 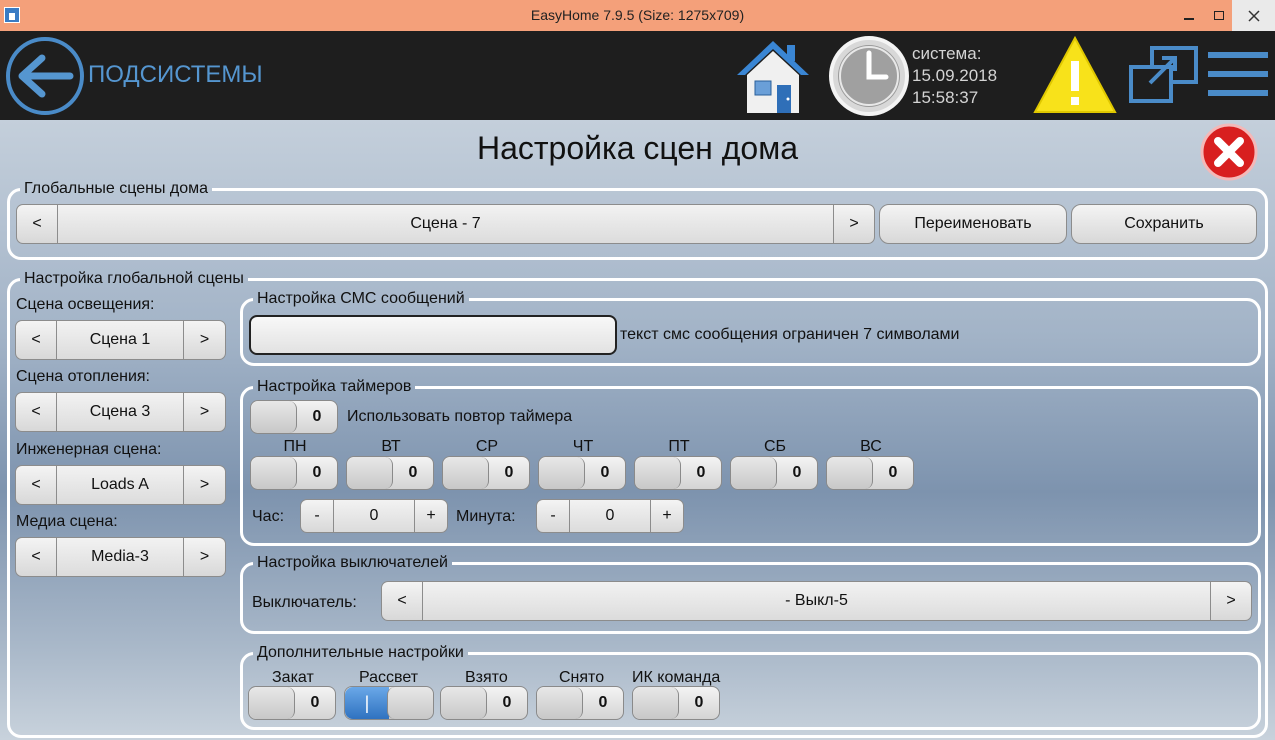 I want to click on back-button, so click(x=45, y=76).